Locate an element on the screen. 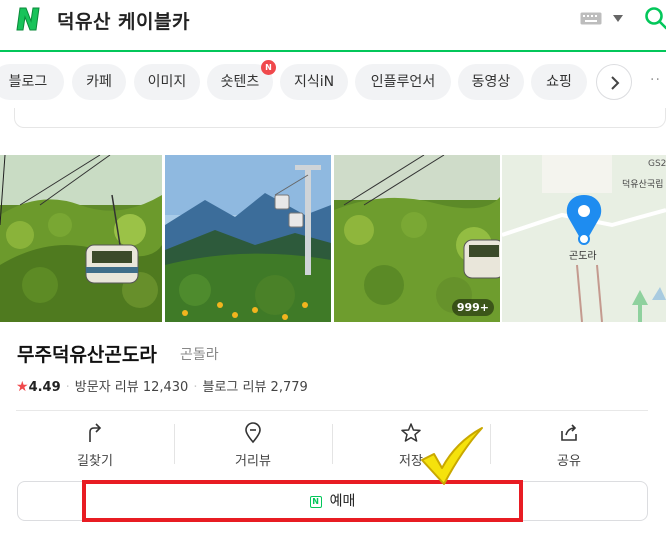  tabs-next-button is located at coordinates (614, 82).